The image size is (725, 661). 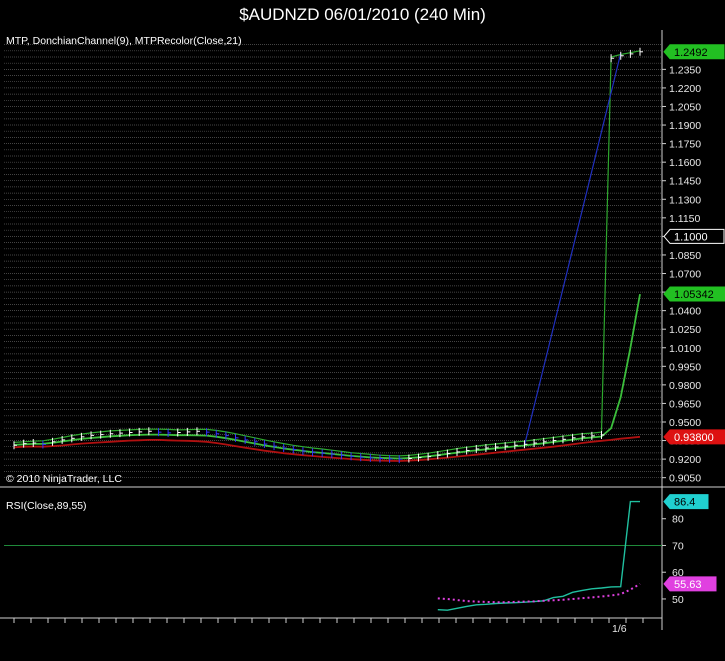 I want to click on price-marker: 0.93800, so click(x=694, y=437).